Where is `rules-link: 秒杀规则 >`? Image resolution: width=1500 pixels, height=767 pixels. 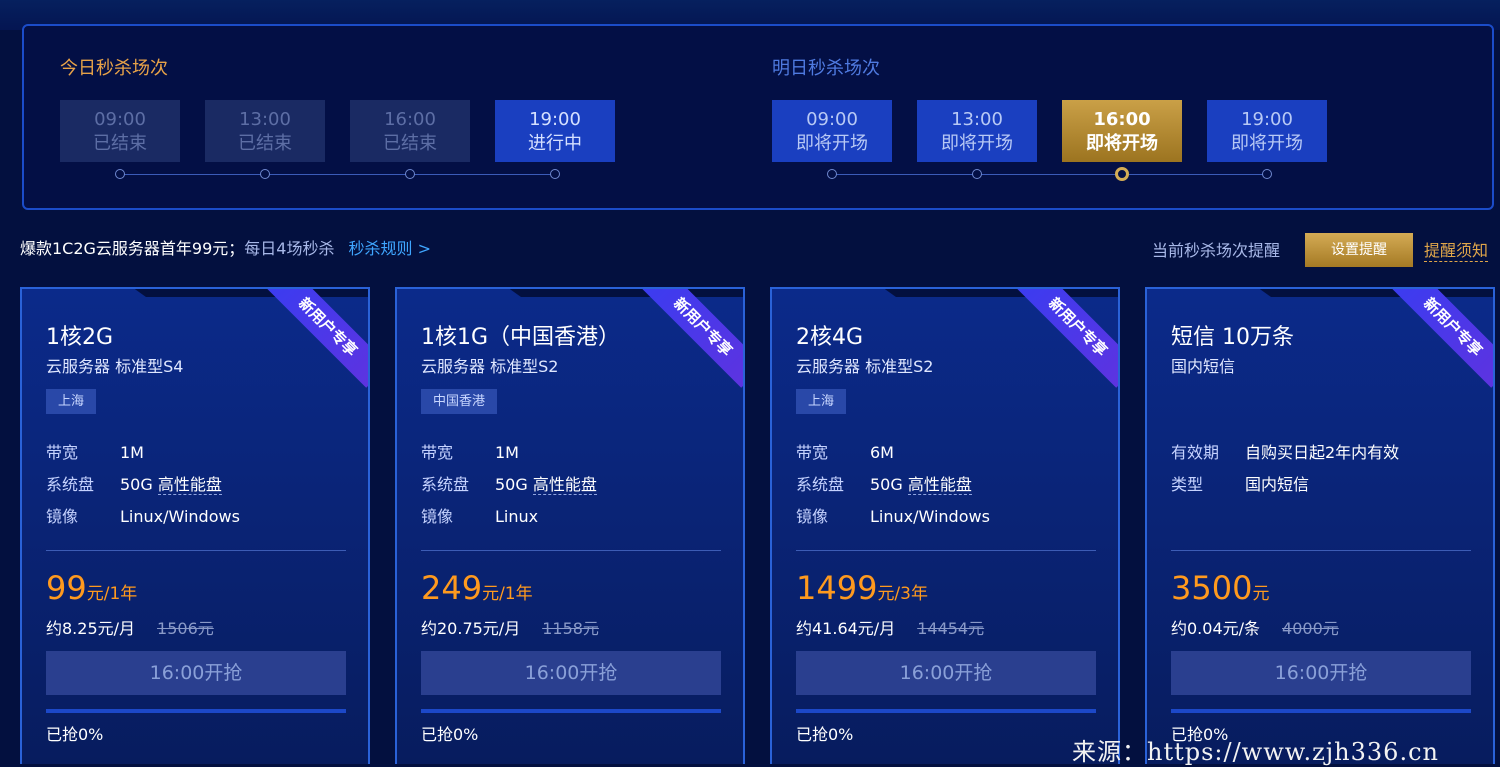
rules-link: 秒杀规则 > is located at coordinates (389, 248).